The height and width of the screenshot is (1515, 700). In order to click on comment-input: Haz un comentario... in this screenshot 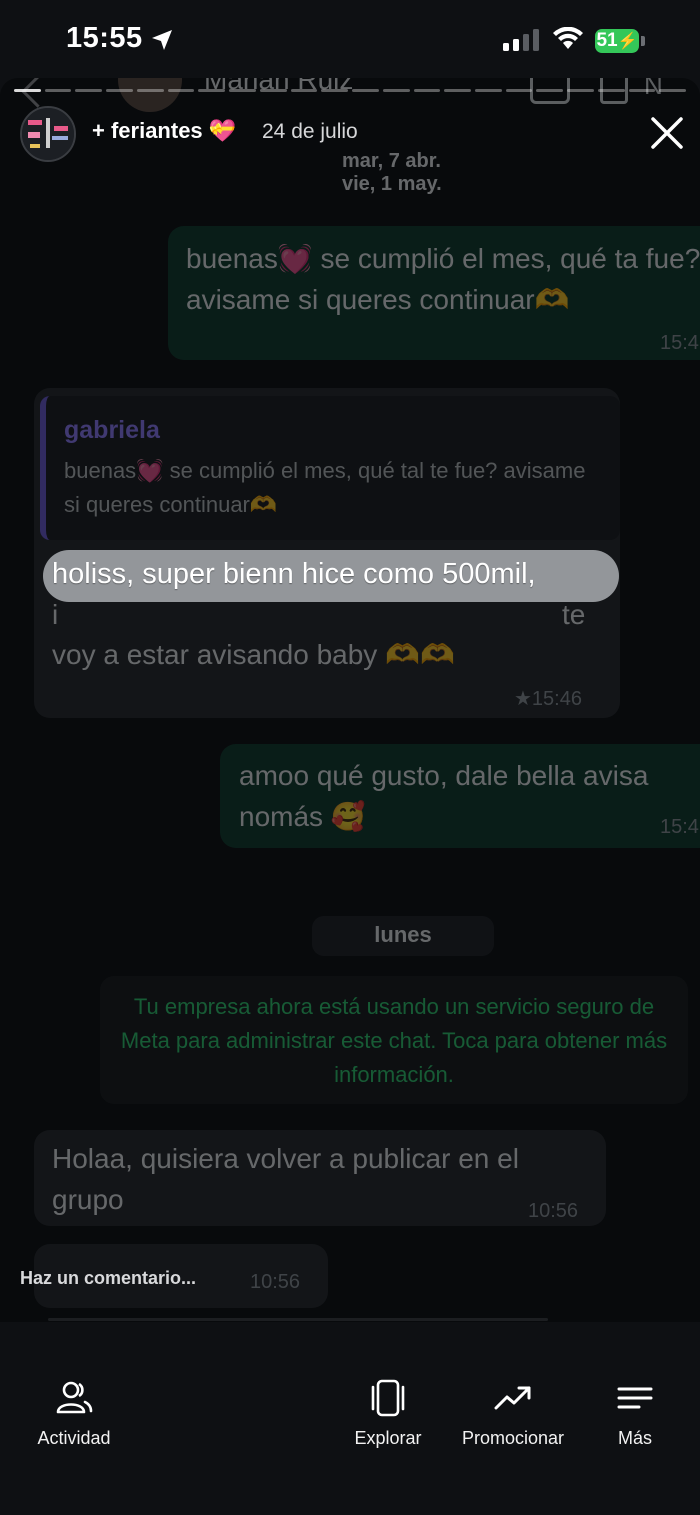, I will do `click(108, 1278)`.